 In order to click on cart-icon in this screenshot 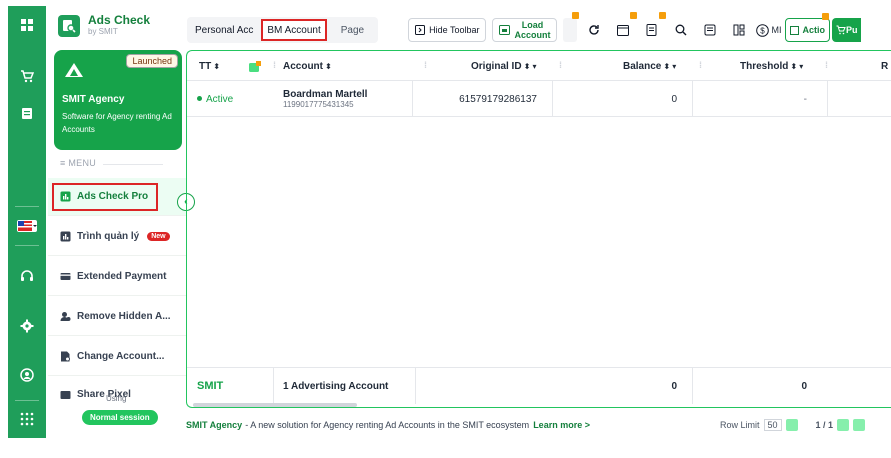, I will do `click(27, 75)`.